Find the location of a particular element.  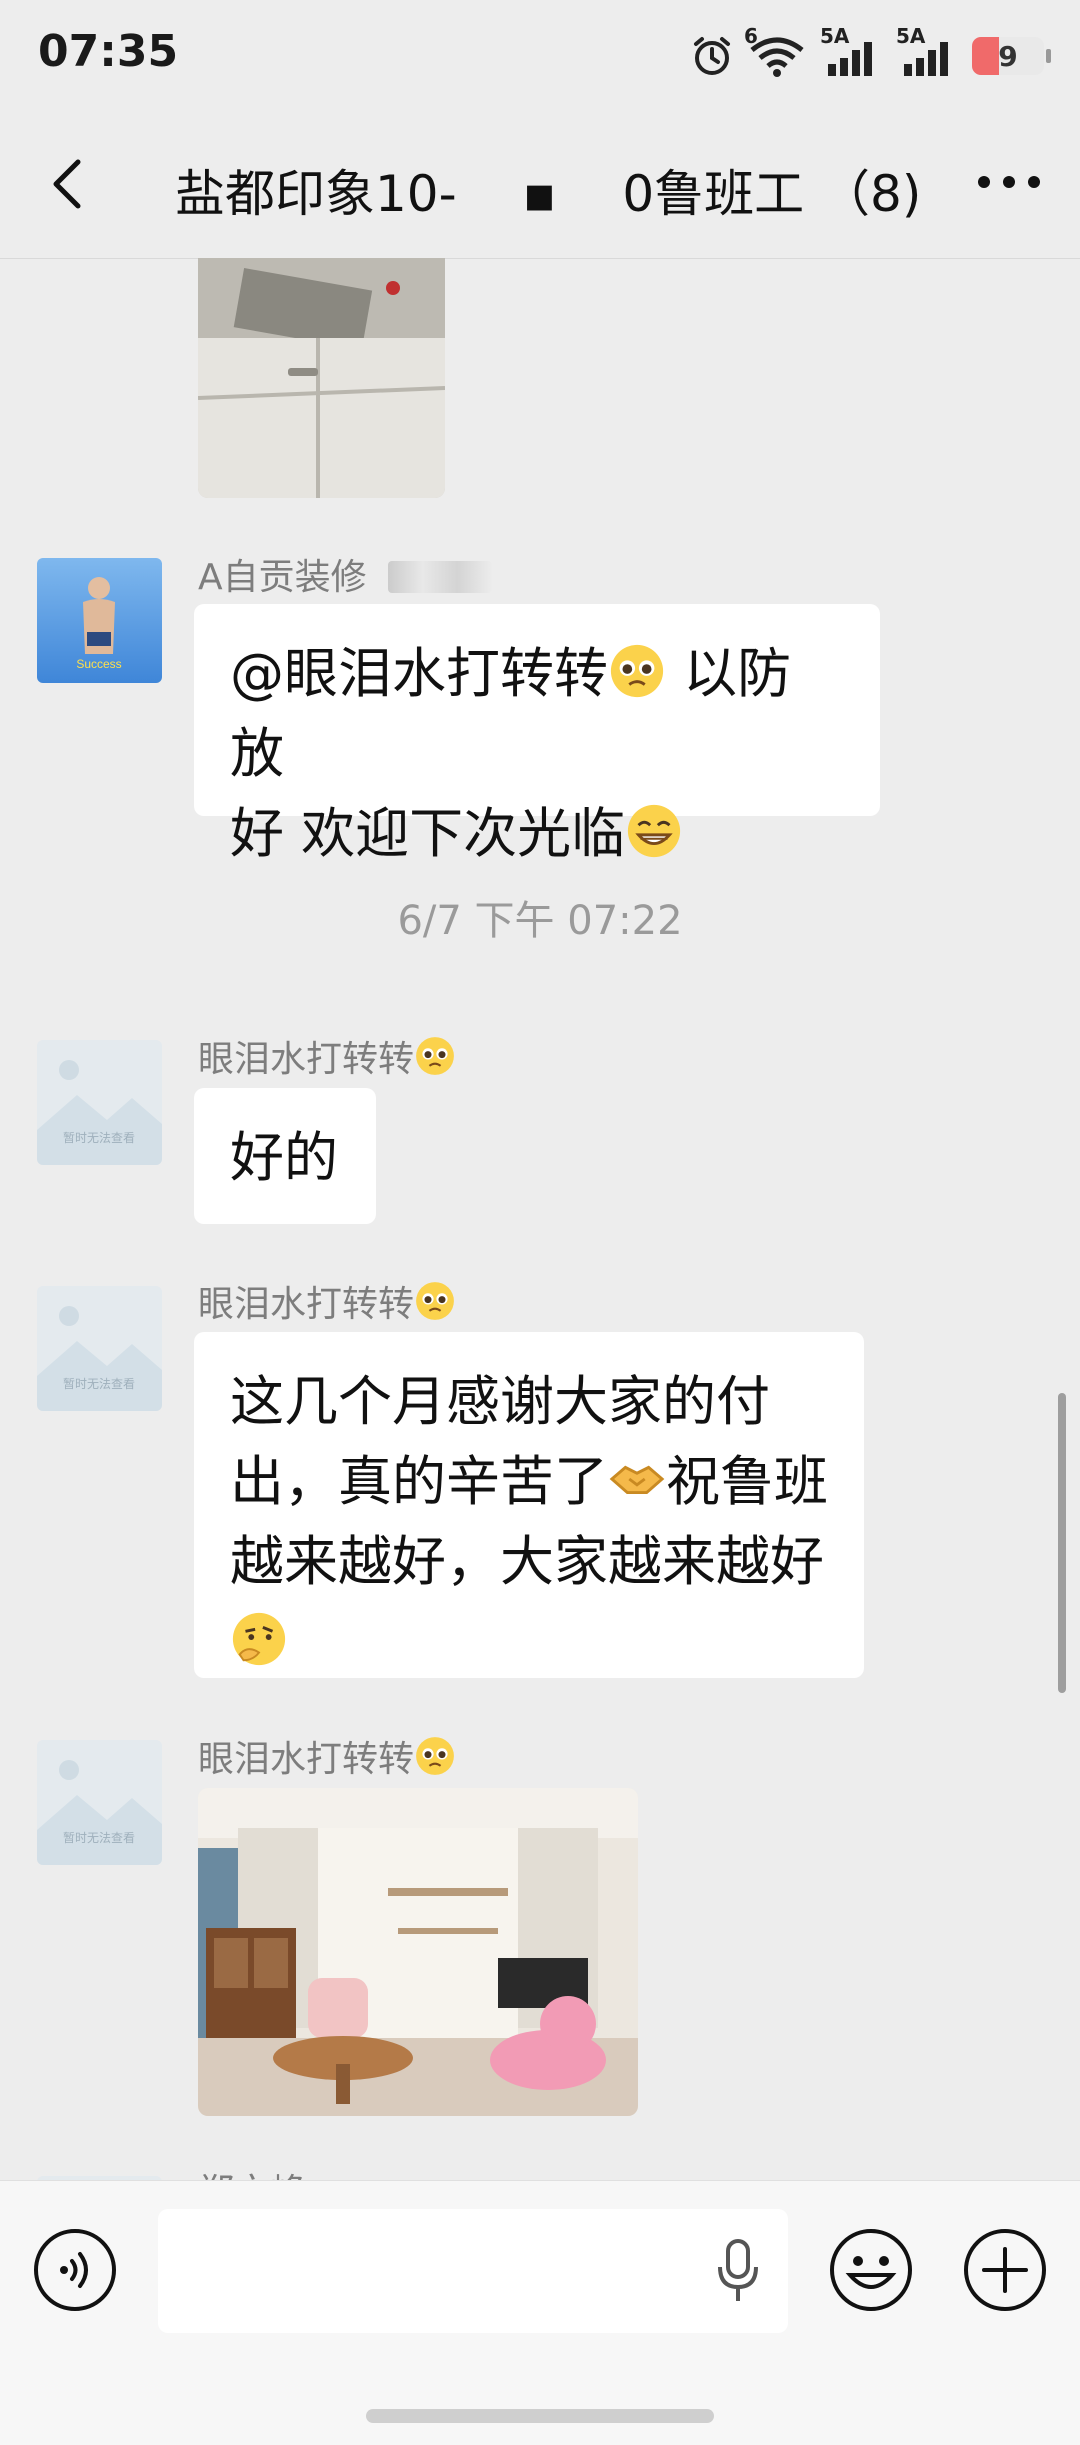

avatar-image: Success is located at coordinates (99, 620).